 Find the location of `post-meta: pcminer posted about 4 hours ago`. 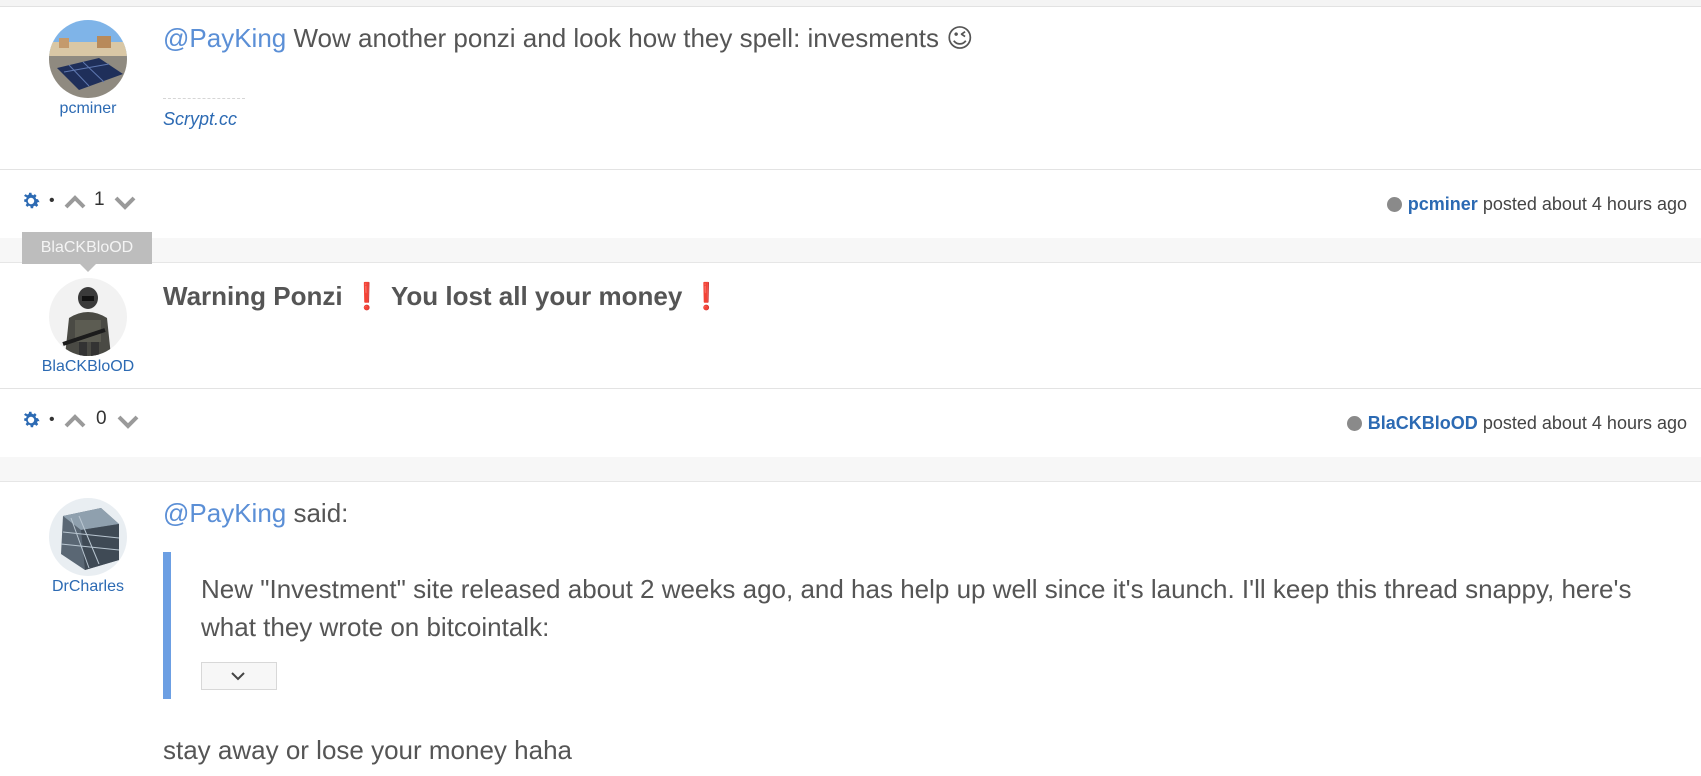

post-meta: pcminer posted about 4 hours ago is located at coordinates (1536, 204).